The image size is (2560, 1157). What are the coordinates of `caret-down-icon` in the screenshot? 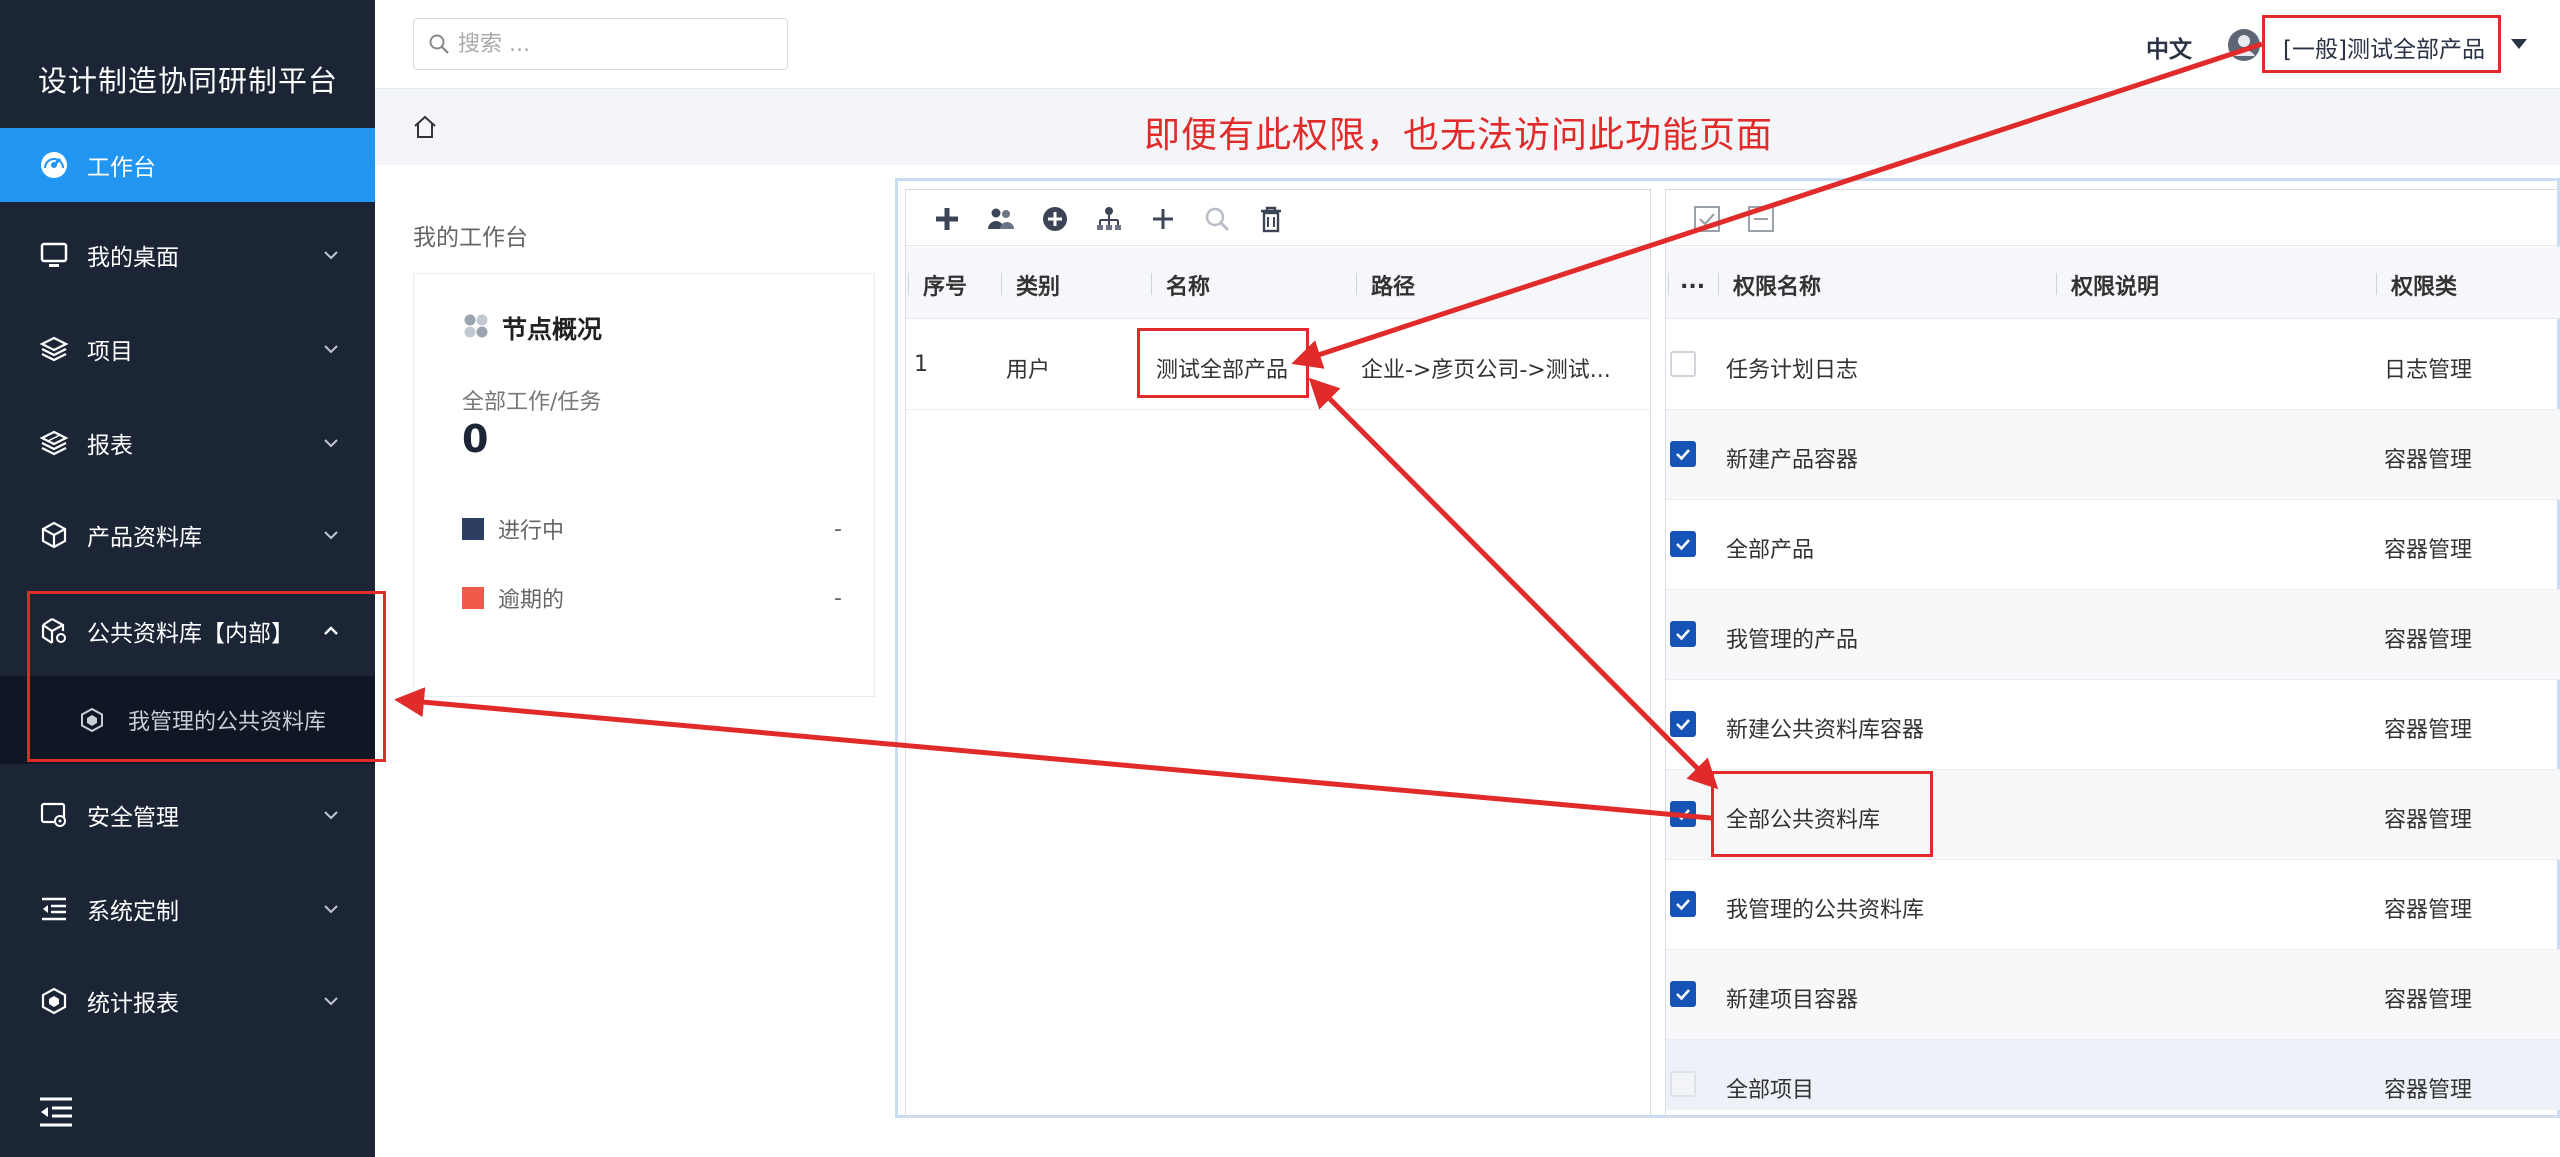 It's located at (2519, 44).